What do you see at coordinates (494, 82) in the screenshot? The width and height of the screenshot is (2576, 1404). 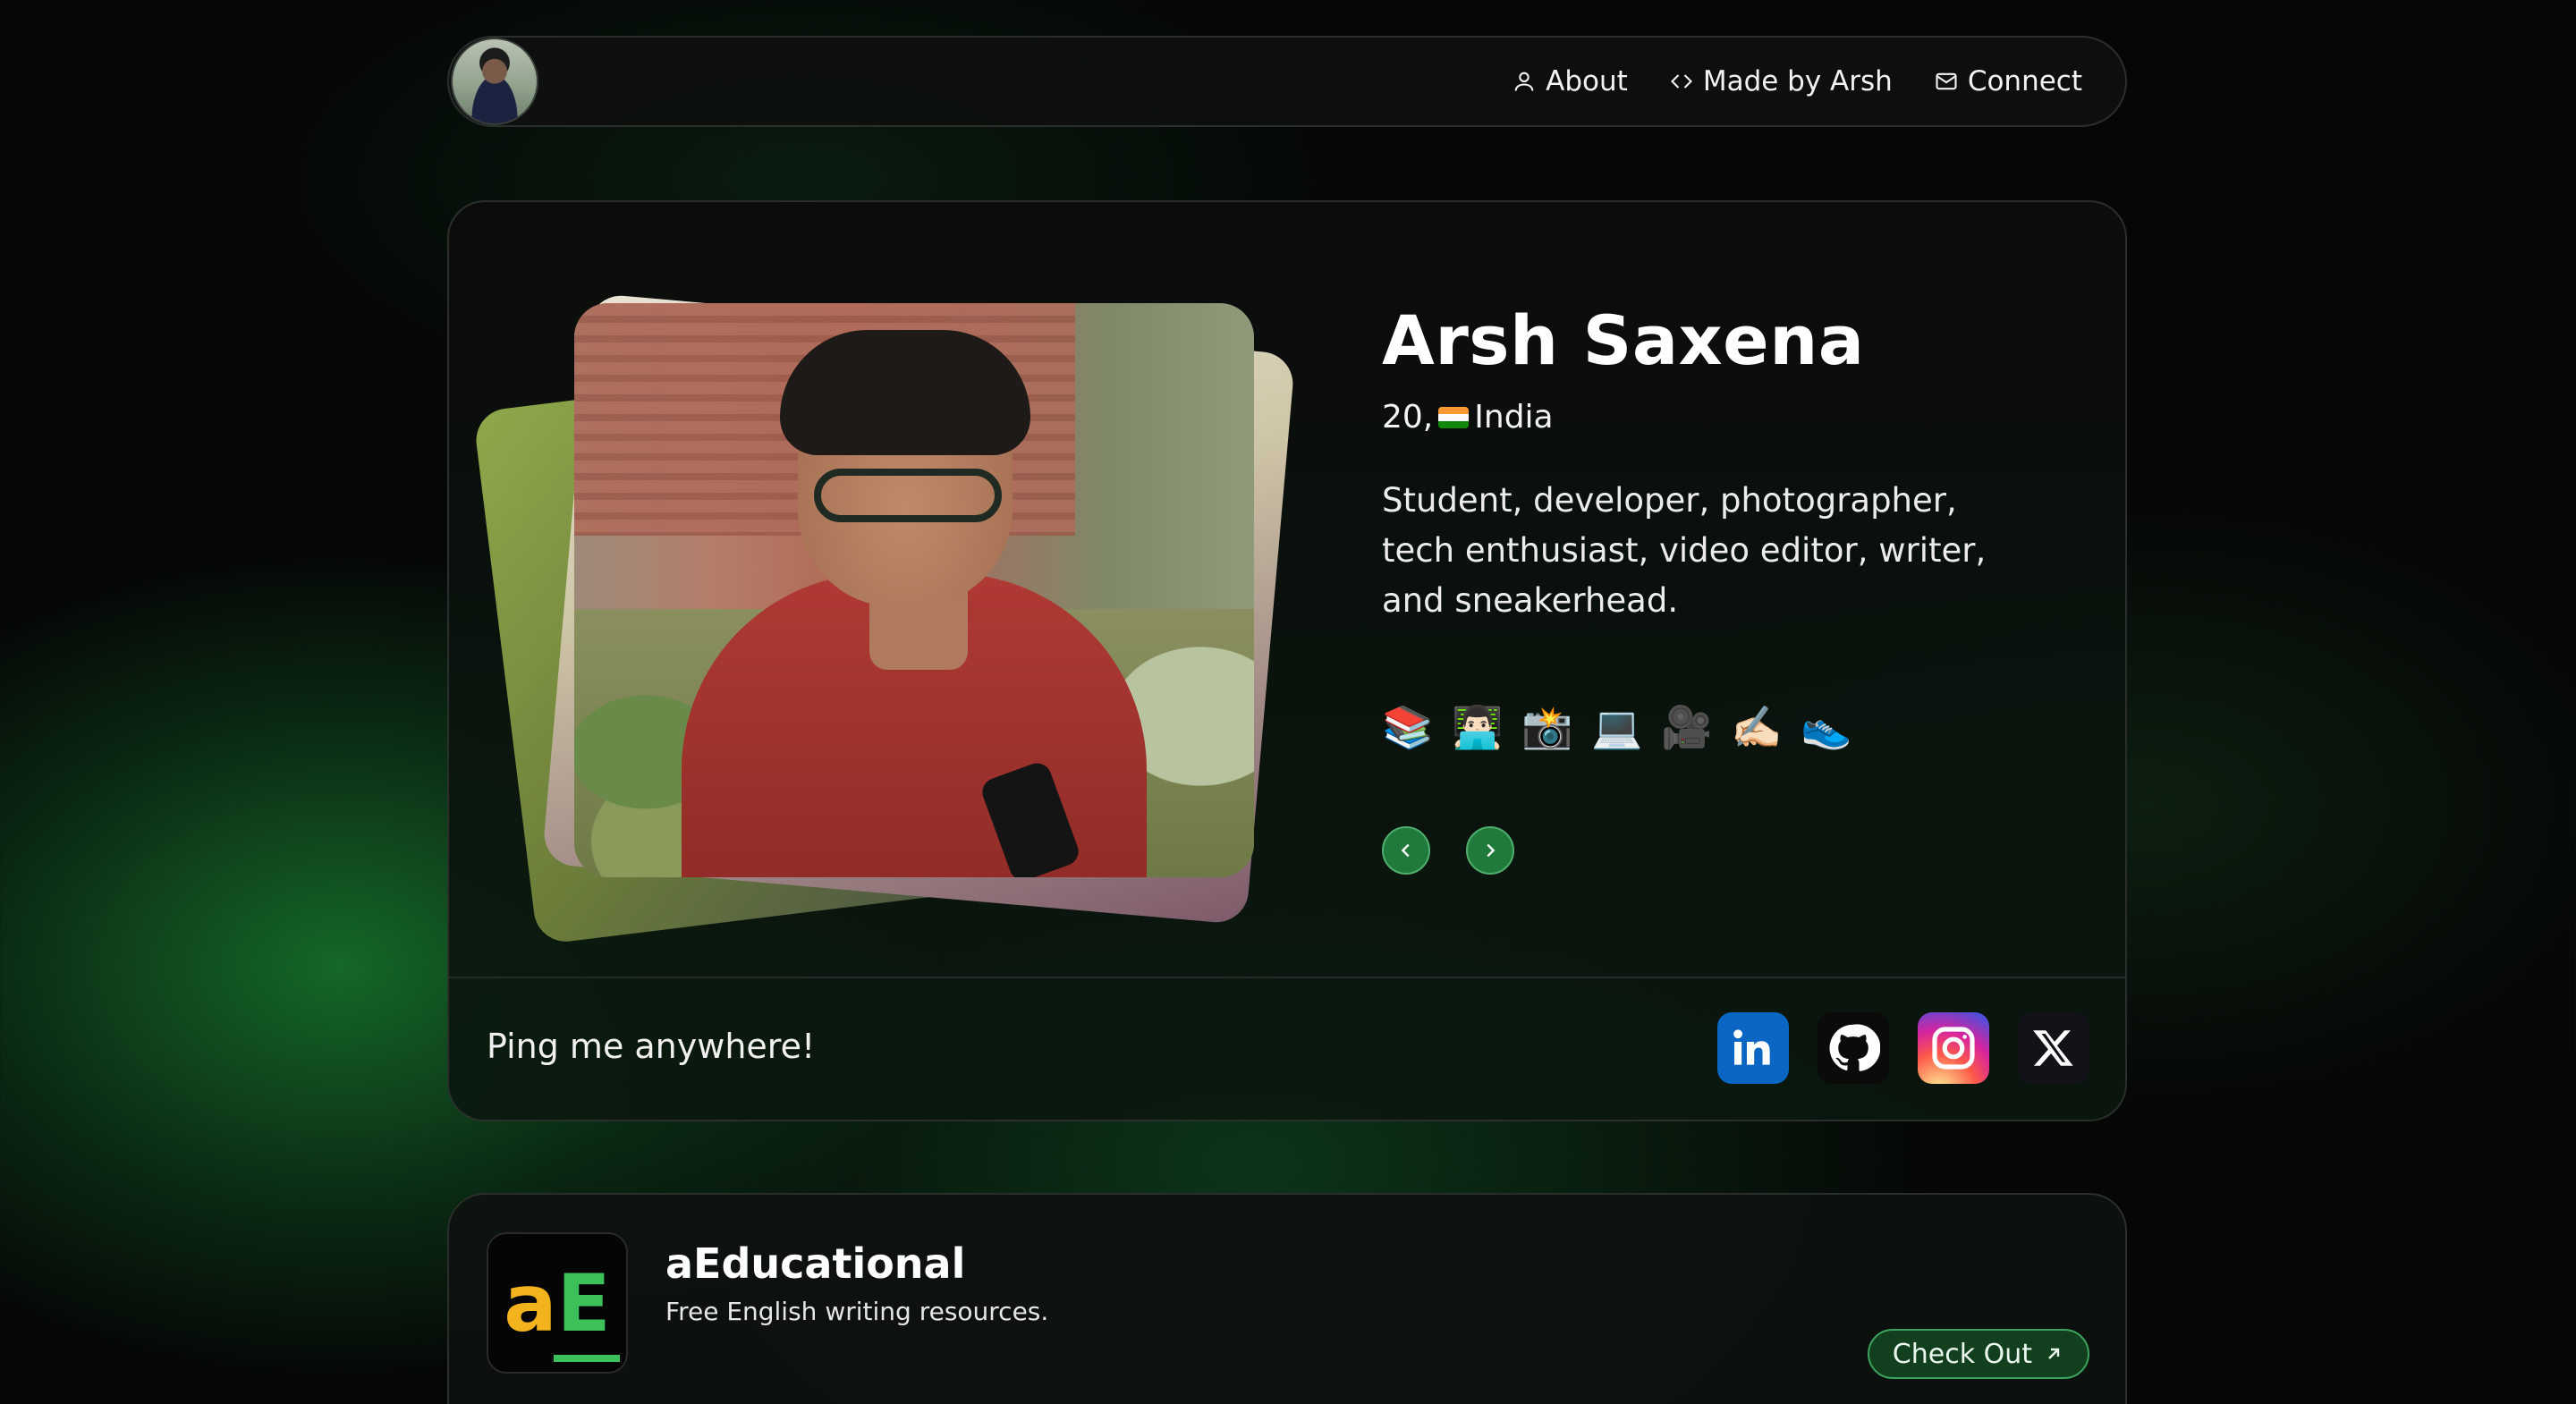 I see `avatar` at bounding box center [494, 82].